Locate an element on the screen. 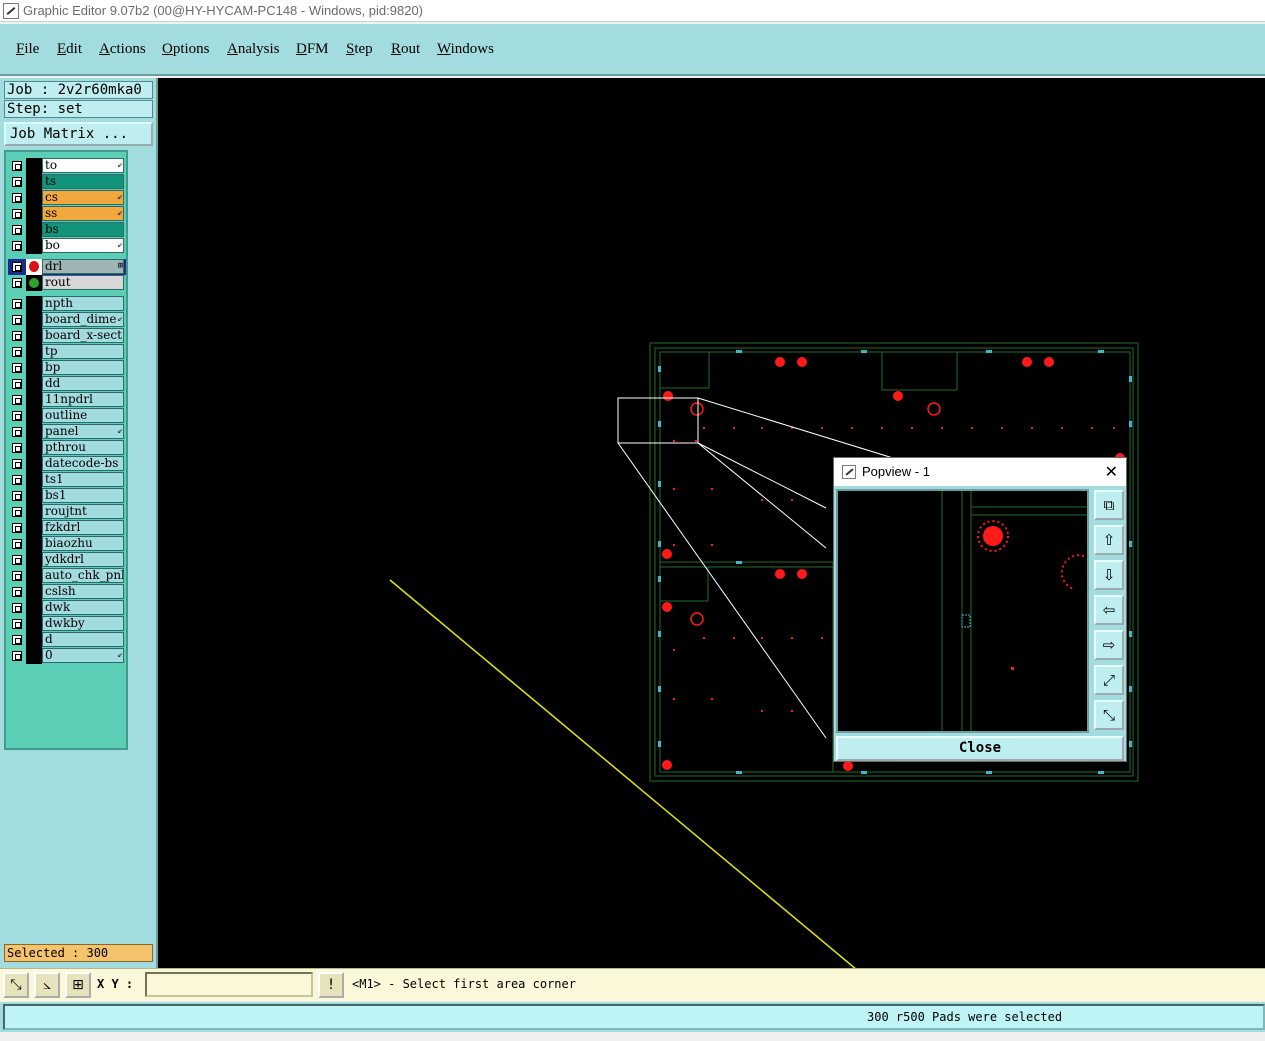 The height and width of the screenshot is (1041, 1265). layer-row-pthrou: pthrou is located at coordinates (67, 448).